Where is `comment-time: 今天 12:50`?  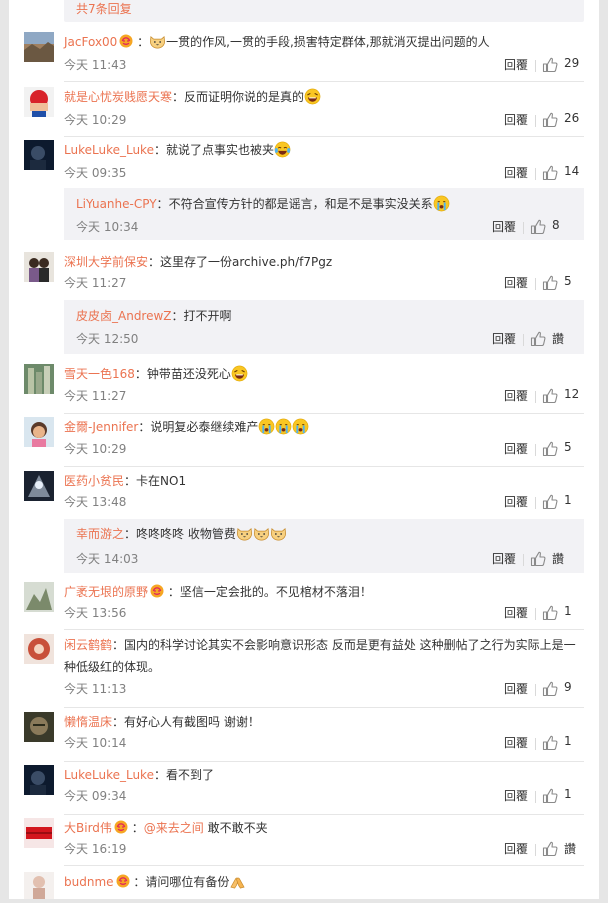 comment-time: 今天 12:50 is located at coordinates (107, 339).